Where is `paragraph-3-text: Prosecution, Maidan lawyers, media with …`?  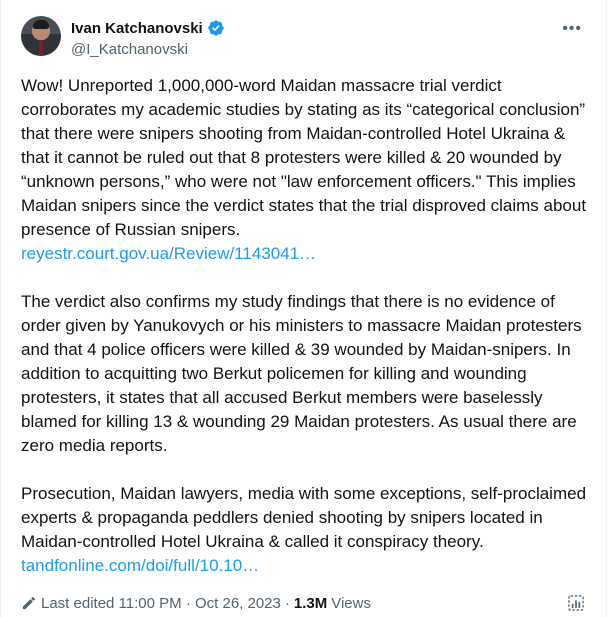
paragraph-3-text: Prosecution, Maidan lawyers, media with … is located at coordinates (304, 517).